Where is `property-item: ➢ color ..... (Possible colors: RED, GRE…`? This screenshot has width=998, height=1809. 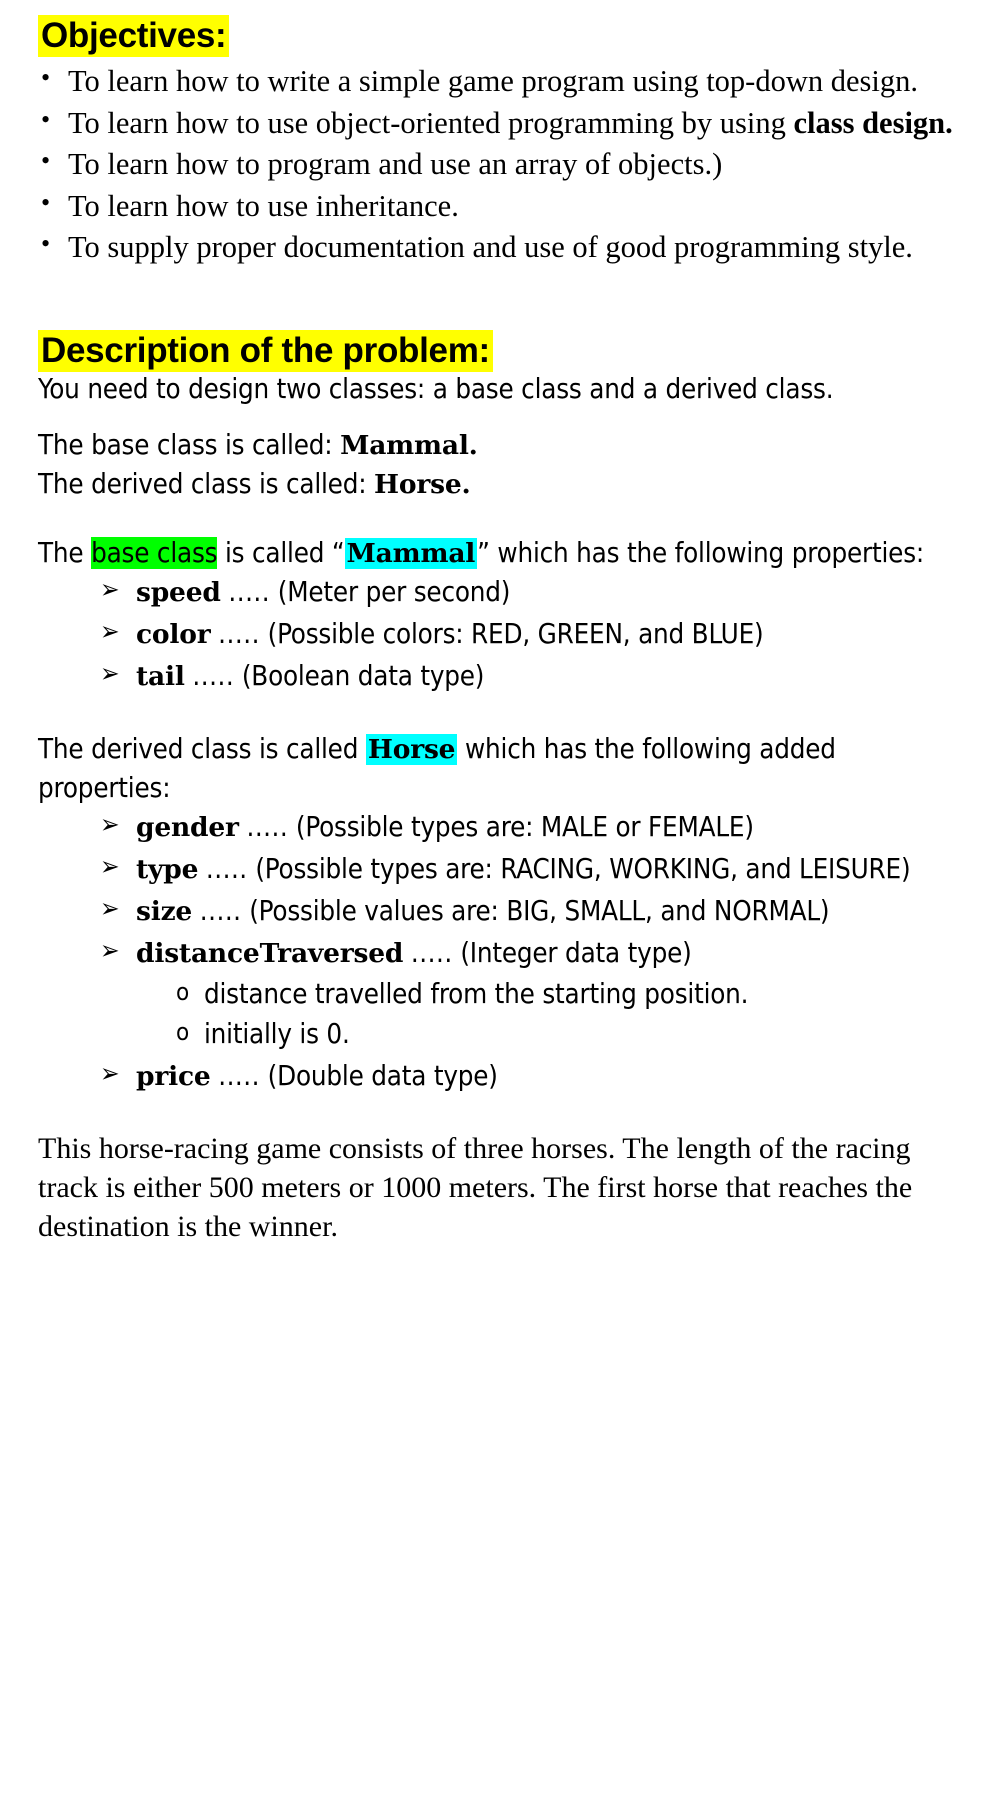 property-item: ➢ color ..... (Possible colors: RED, GRE… is located at coordinates (534, 634).